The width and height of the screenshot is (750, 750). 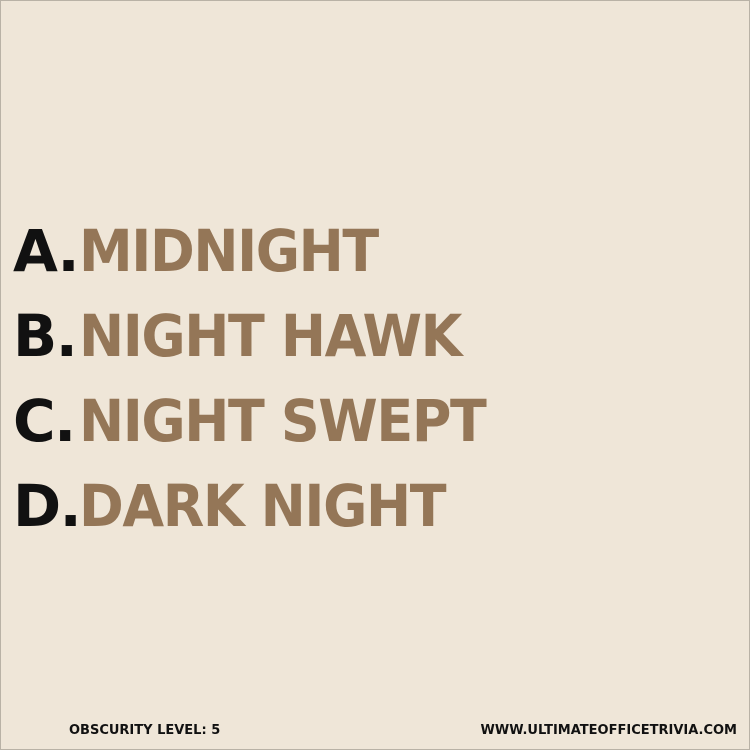 I want to click on option-letter: A., so click(x=46, y=251).